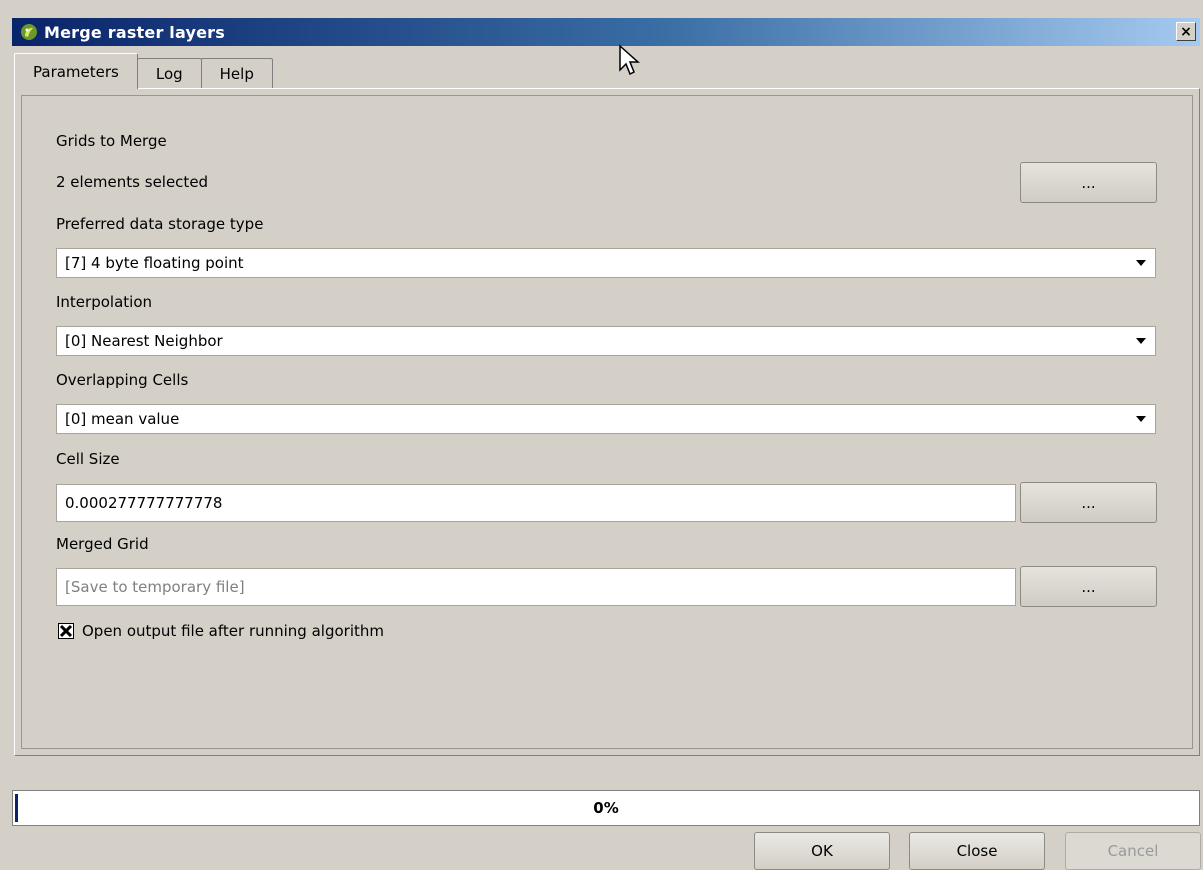 The width and height of the screenshot is (1203, 870). What do you see at coordinates (76, 71) in the screenshot?
I see `tab-parameters: Parameters` at bounding box center [76, 71].